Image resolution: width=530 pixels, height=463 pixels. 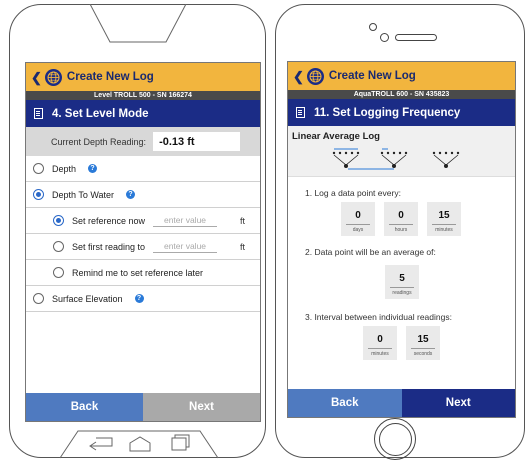 I want to click on option-remind-later-label: Remind me to set reference later, so click(x=138, y=272).